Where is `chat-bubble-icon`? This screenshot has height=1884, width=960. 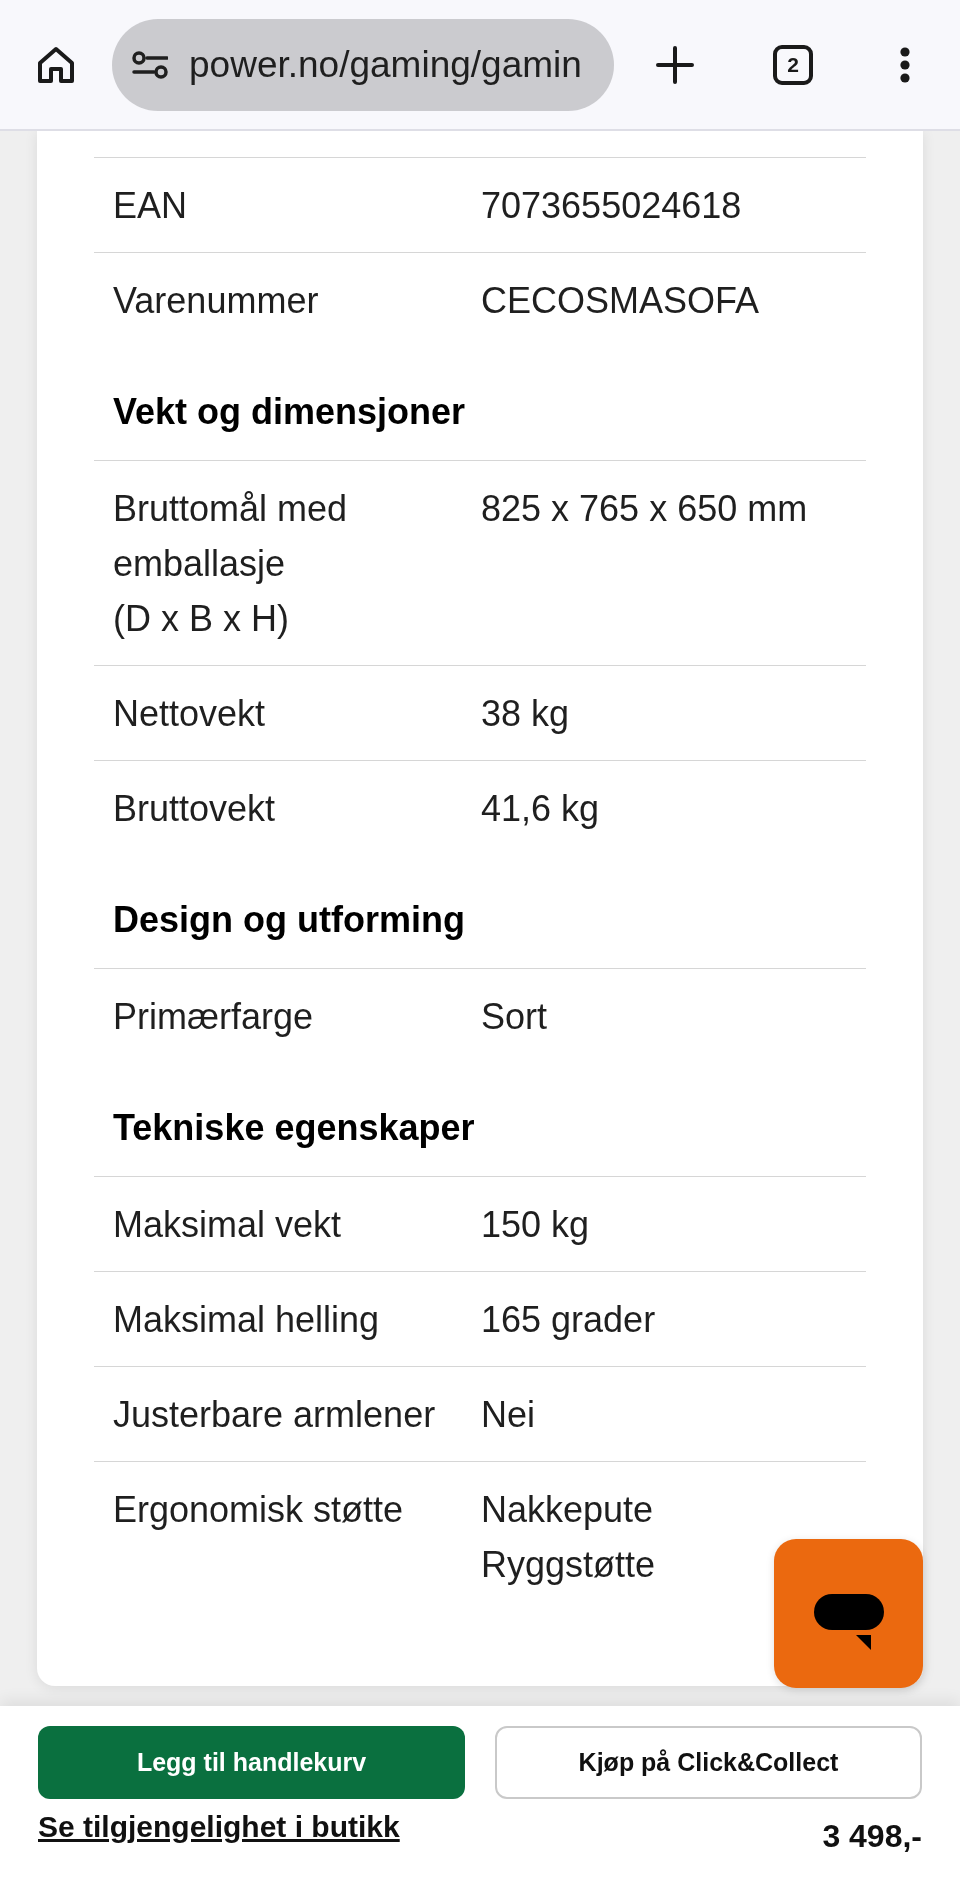 chat-bubble-icon is located at coordinates (848, 1621).